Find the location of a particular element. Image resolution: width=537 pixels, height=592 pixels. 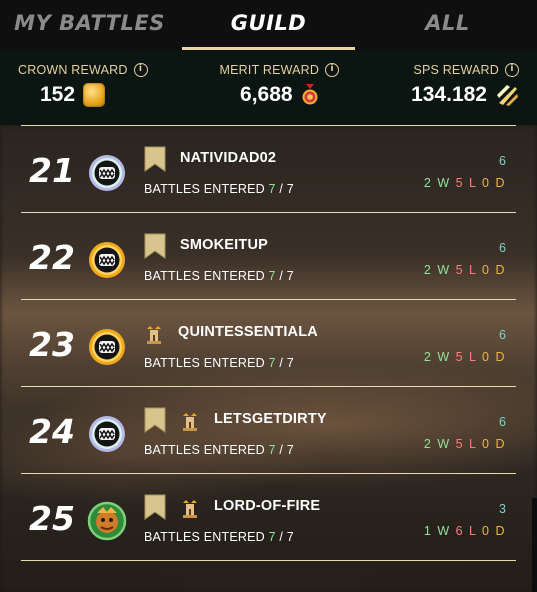

merit-reward: MERIT REWARD i 6,688 is located at coordinates (280, 88).